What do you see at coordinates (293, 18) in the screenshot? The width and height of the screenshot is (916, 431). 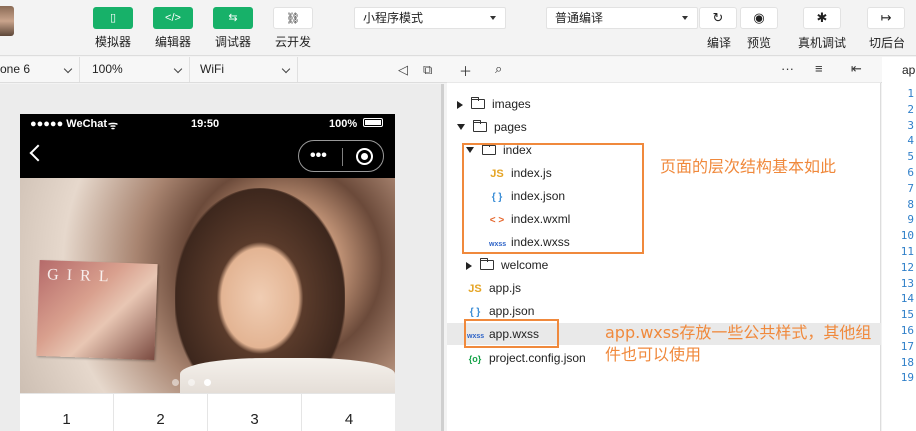 I see `link-icon: ⛓` at bounding box center [293, 18].